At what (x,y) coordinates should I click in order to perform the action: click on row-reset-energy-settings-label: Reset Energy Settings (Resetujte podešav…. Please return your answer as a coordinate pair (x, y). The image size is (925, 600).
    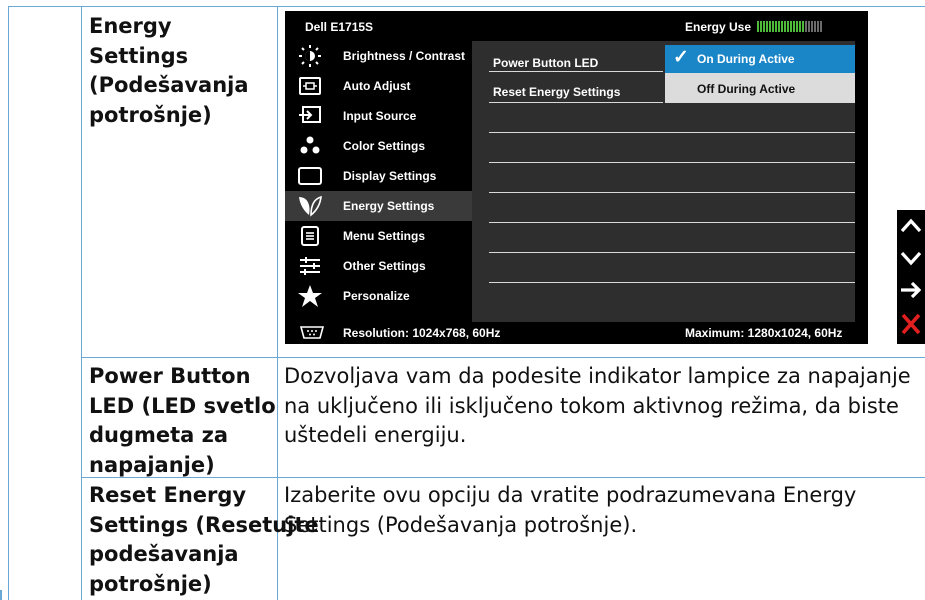
    Looking at the image, I should click on (204, 540).